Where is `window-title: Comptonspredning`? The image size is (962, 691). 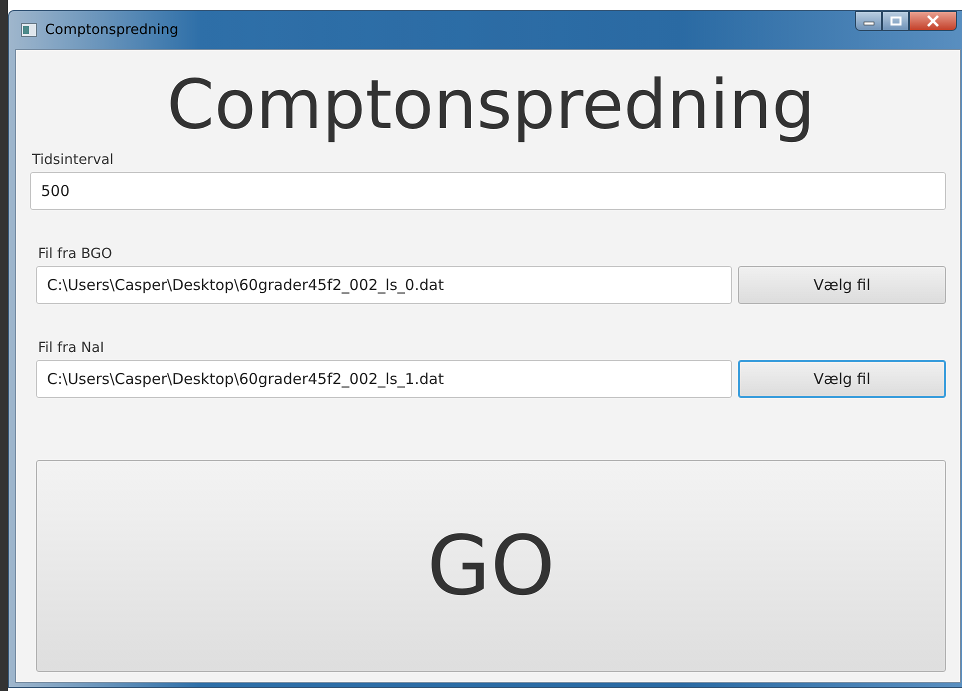
window-title: Comptonspredning is located at coordinates (111, 30).